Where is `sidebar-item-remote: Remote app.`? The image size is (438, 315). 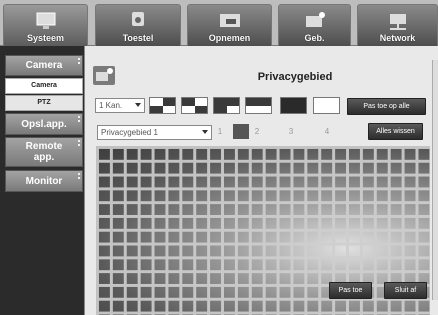 sidebar-item-remote: Remote app. is located at coordinates (44, 152).